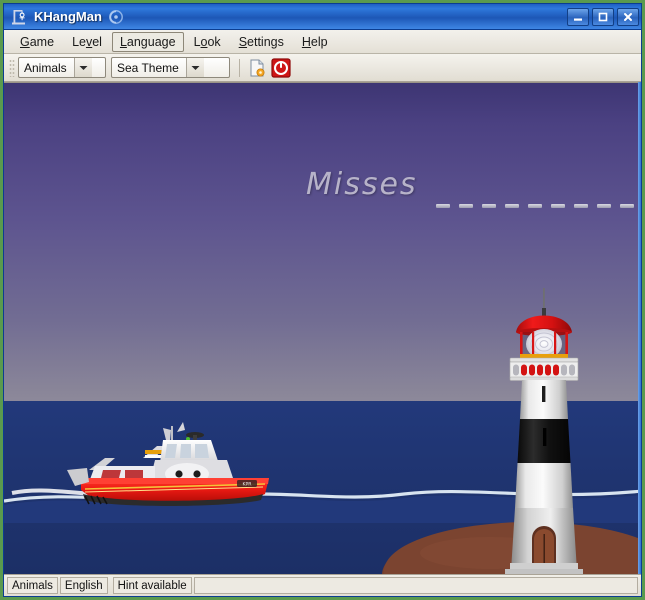  Describe the element at coordinates (362, 184) in the screenshot. I see `misses-label: Misses` at that location.